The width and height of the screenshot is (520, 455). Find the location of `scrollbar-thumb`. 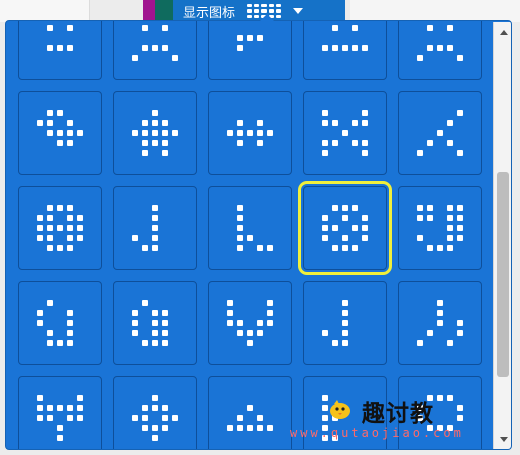

scrollbar-thumb is located at coordinates (503, 274).